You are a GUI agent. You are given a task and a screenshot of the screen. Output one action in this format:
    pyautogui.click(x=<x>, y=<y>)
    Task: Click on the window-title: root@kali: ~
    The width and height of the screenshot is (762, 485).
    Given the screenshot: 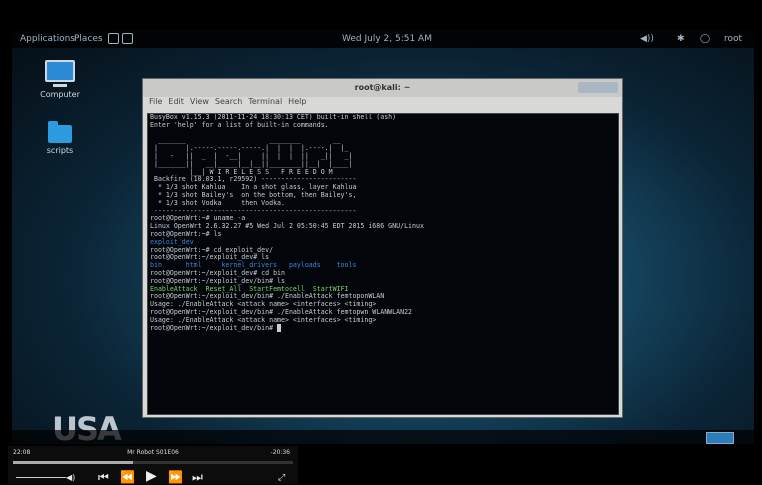 What is the action you would take?
    pyautogui.click(x=382, y=87)
    